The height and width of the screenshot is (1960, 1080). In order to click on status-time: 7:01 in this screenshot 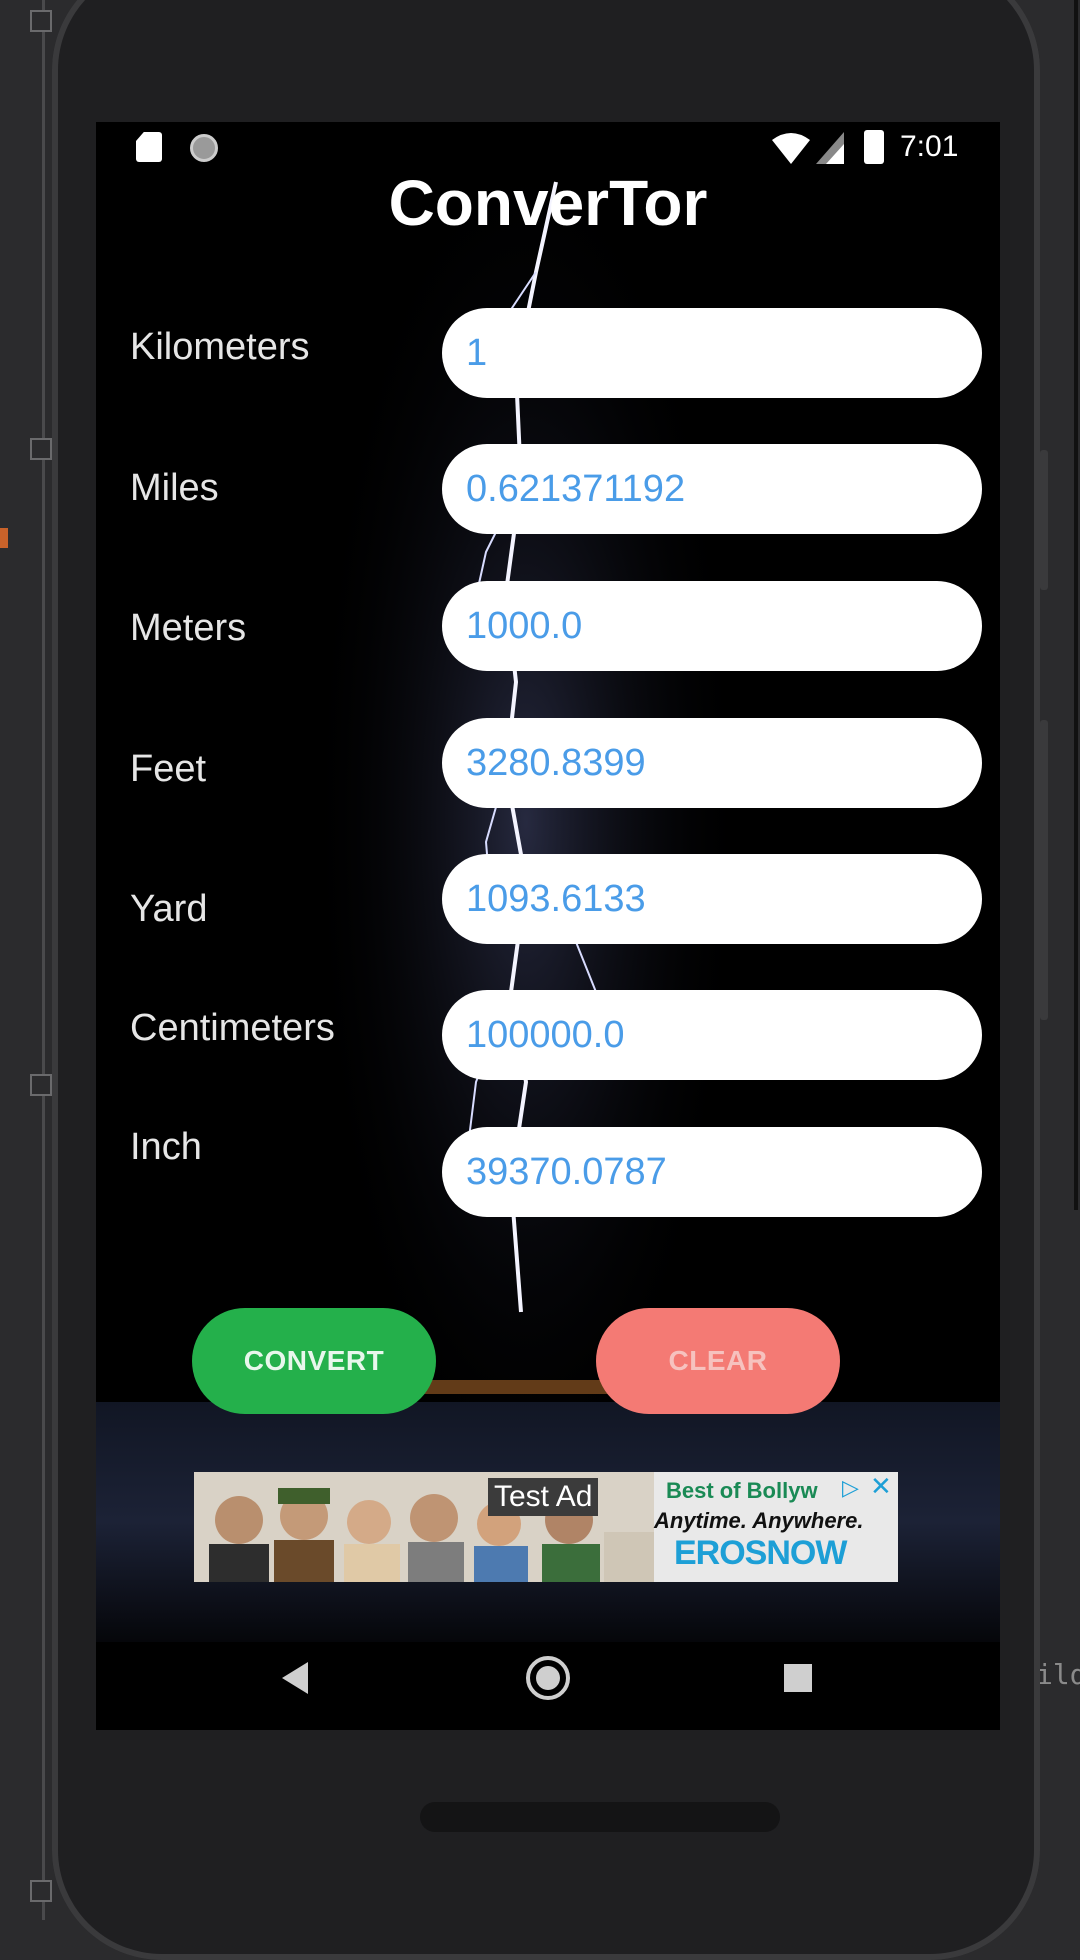, I will do `click(929, 146)`.